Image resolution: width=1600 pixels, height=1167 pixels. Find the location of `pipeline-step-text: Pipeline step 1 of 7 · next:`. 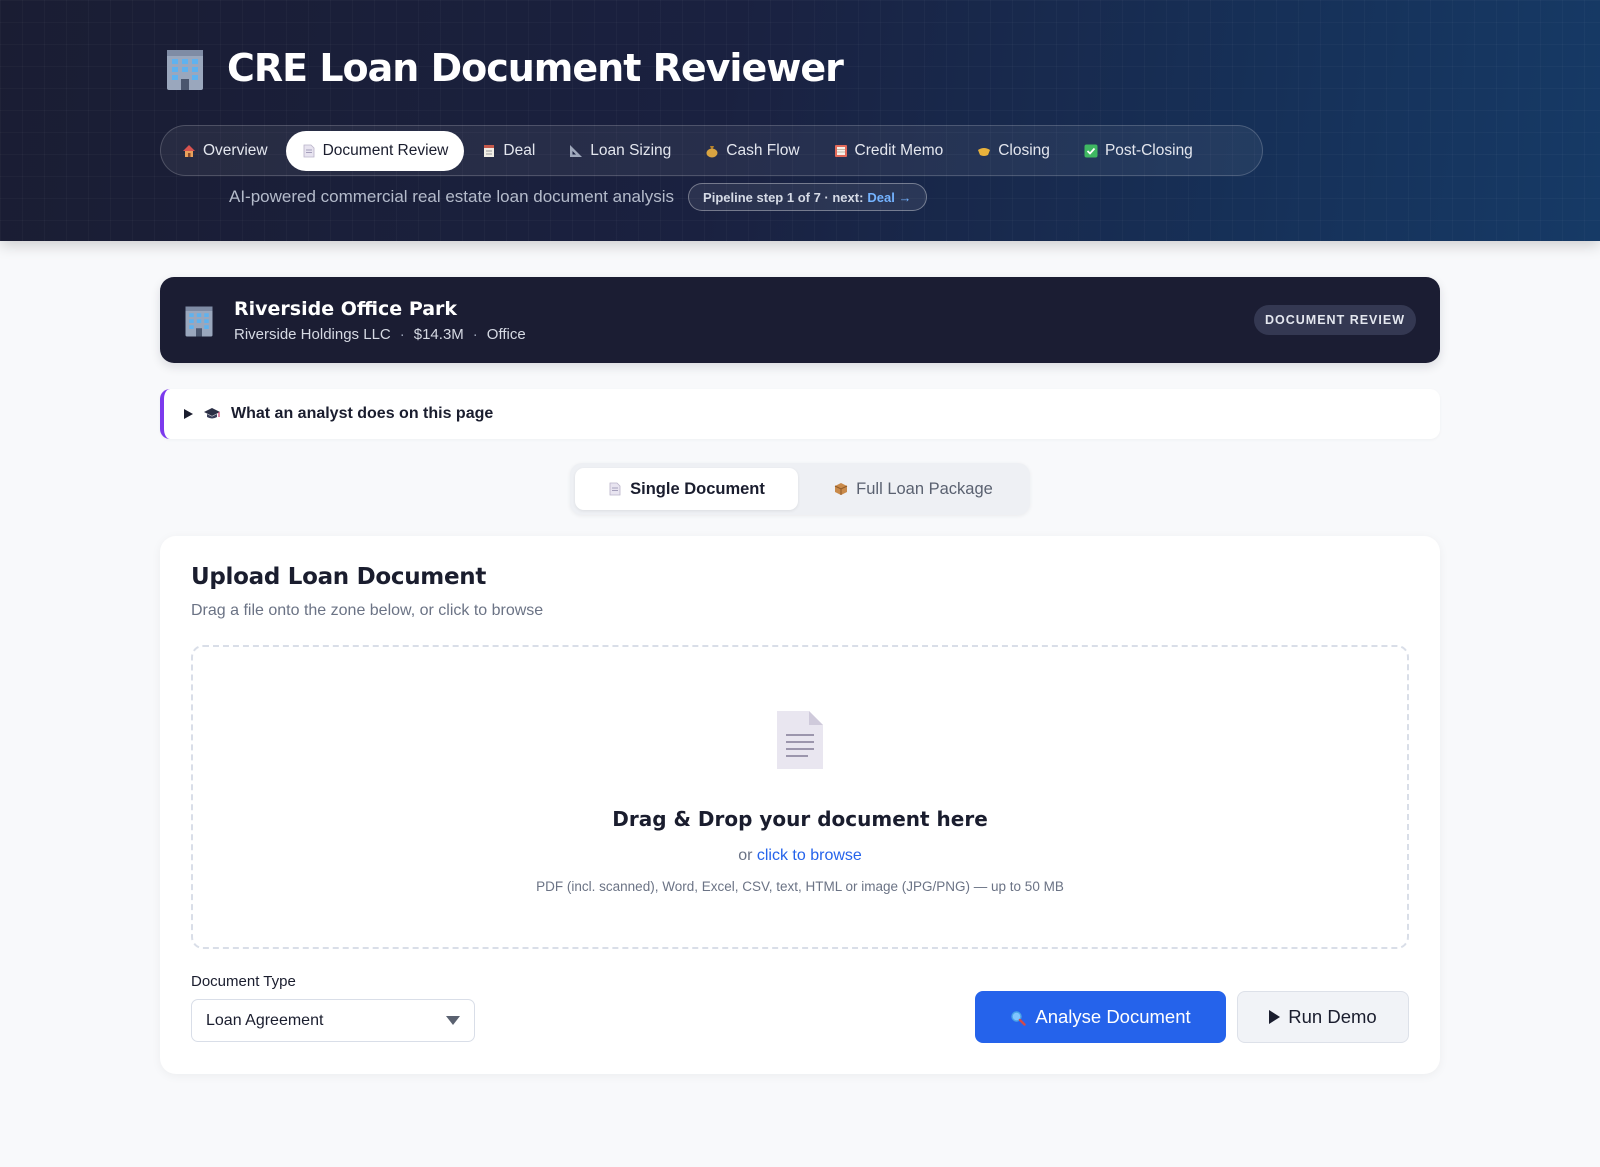

pipeline-step-text: Pipeline step 1 of 7 · next: is located at coordinates (783, 197).